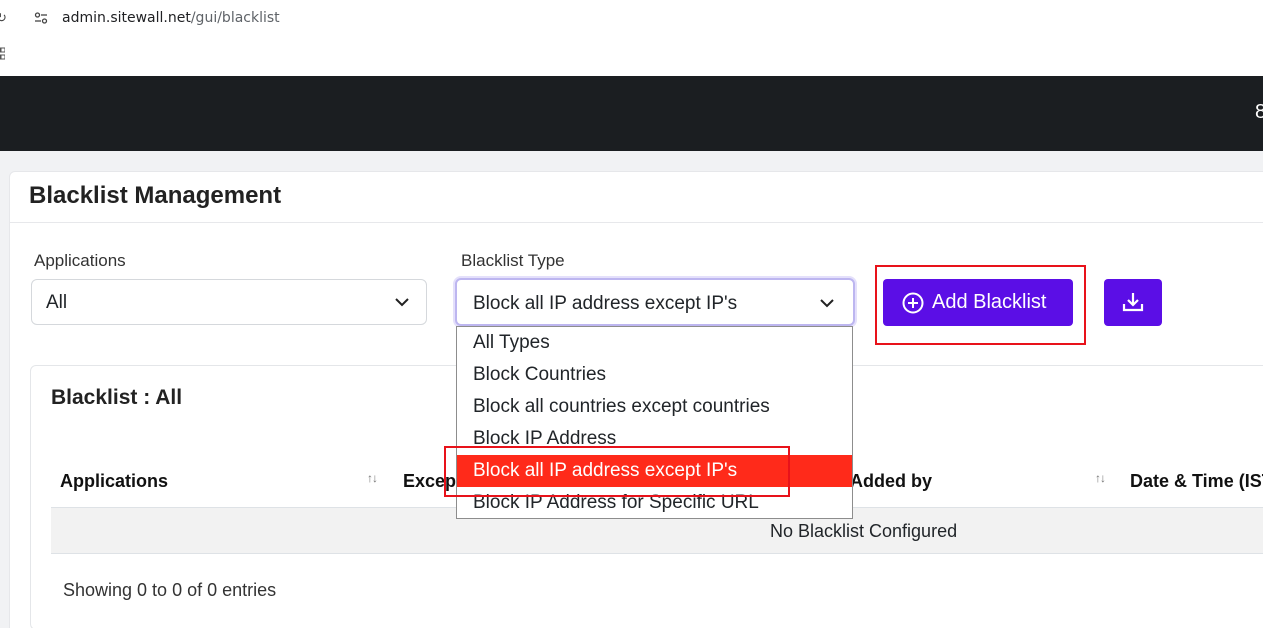  What do you see at coordinates (57, 302) in the screenshot?
I see `applications-select-value: All` at bounding box center [57, 302].